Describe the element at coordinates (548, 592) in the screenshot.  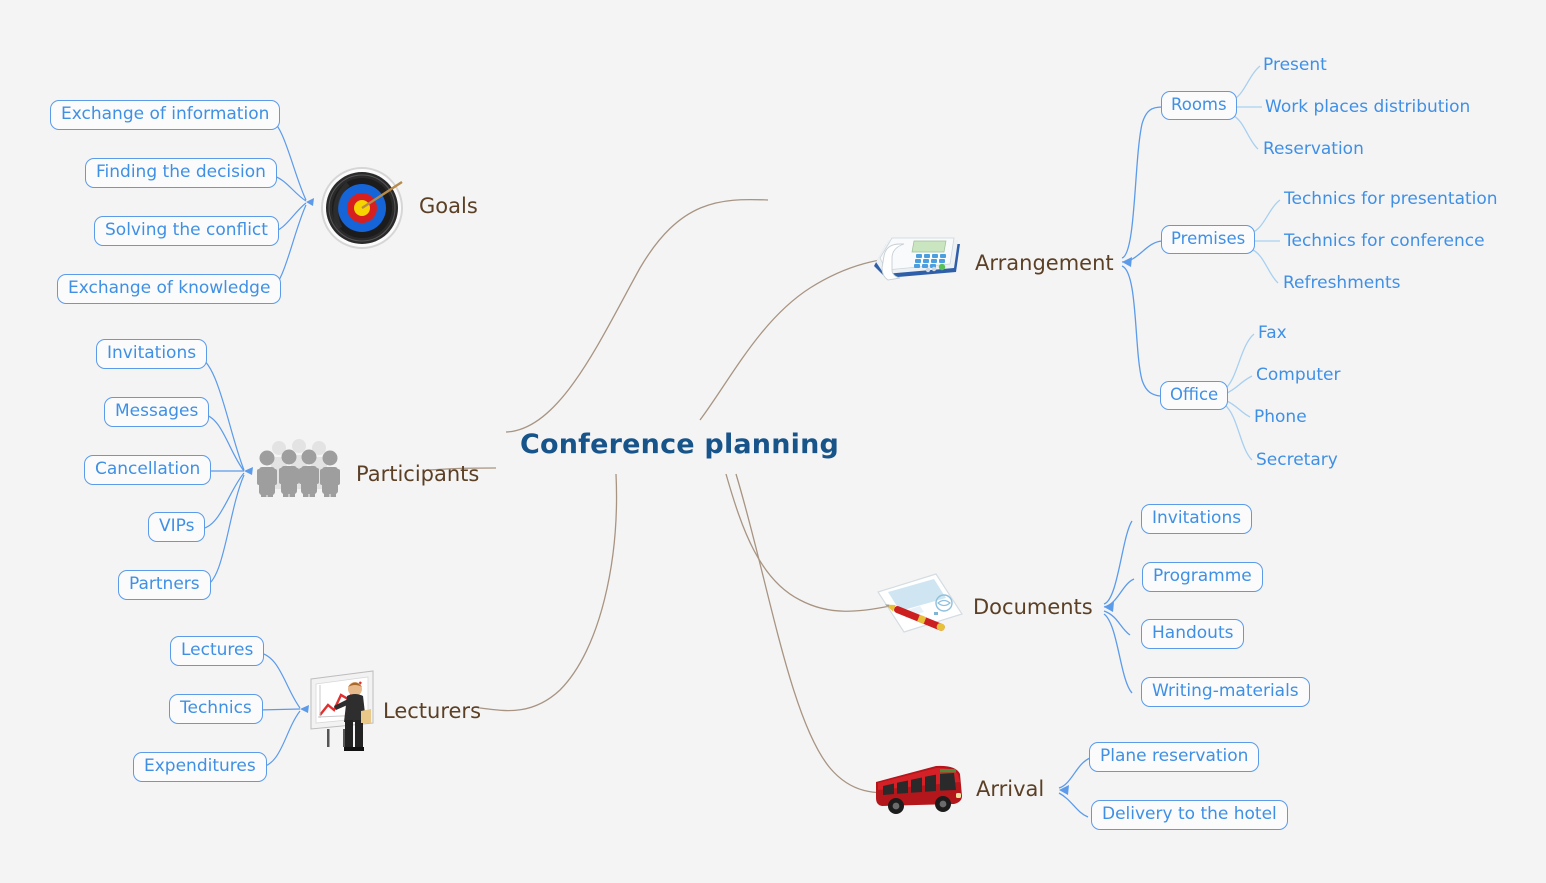
I see `connector-center-lecturers` at that location.